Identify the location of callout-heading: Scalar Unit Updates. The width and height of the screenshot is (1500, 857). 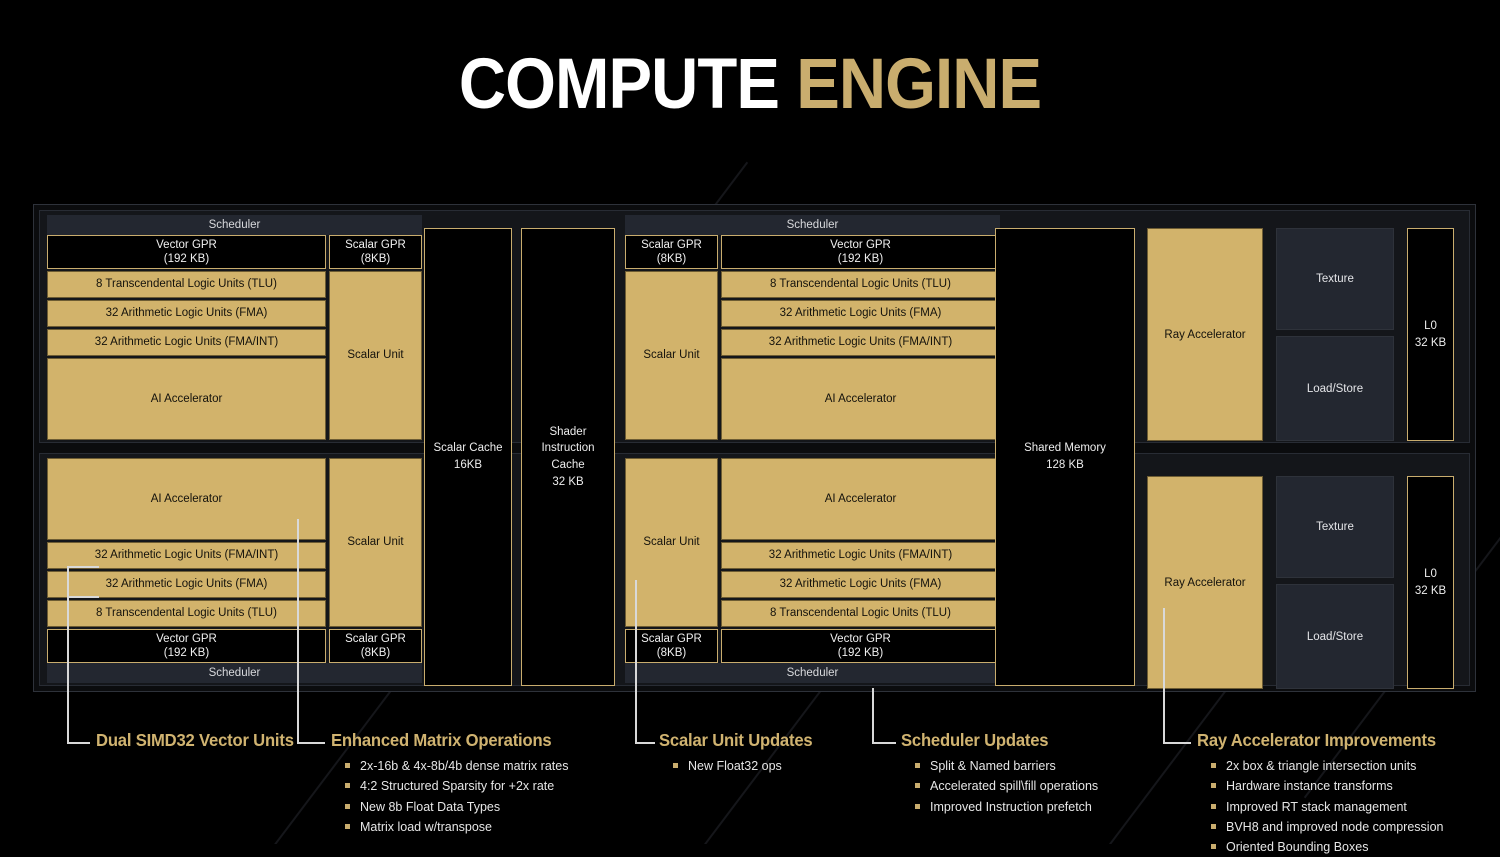
(736, 740).